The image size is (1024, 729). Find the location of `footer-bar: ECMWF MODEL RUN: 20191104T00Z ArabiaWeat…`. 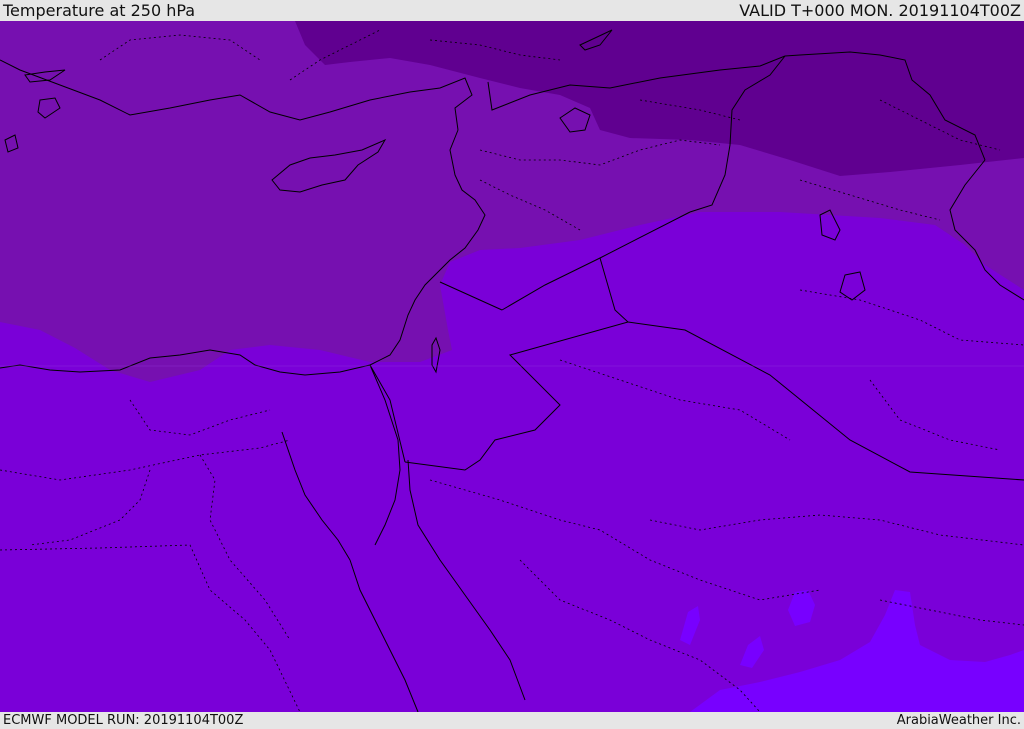

footer-bar: ECMWF MODEL RUN: 20191104T00Z ArabiaWeat… is located at coordinates (512, 720).